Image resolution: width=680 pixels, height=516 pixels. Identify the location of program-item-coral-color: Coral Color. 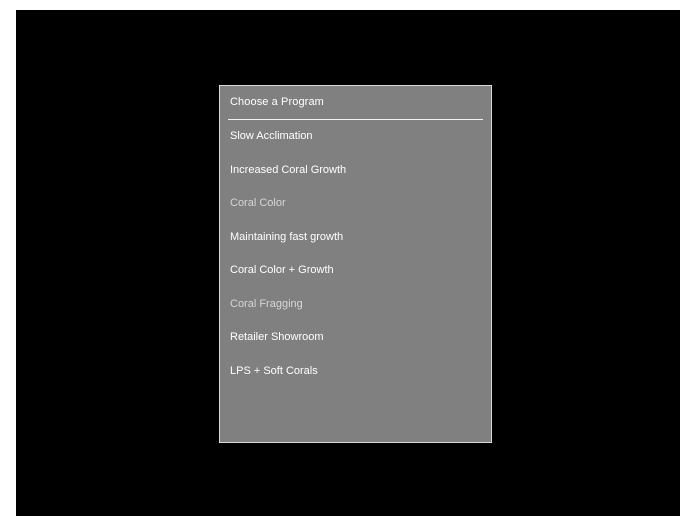
(355, 211).